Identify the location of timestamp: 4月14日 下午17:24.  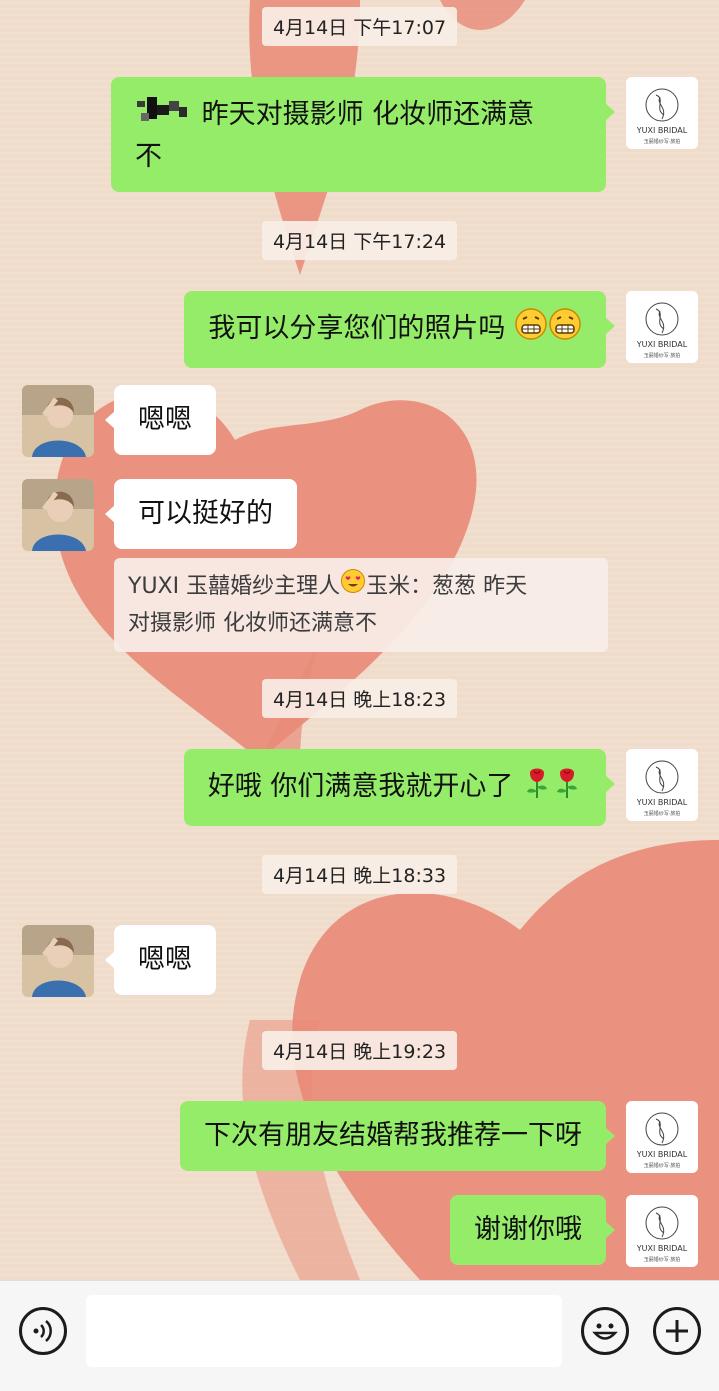
(359, 240).